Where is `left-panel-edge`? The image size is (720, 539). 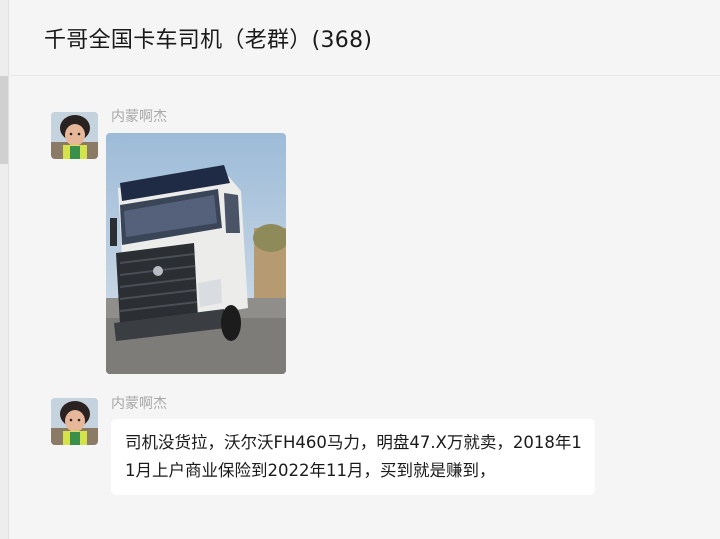
left-panel-edge is located at coordinates (4, 269).